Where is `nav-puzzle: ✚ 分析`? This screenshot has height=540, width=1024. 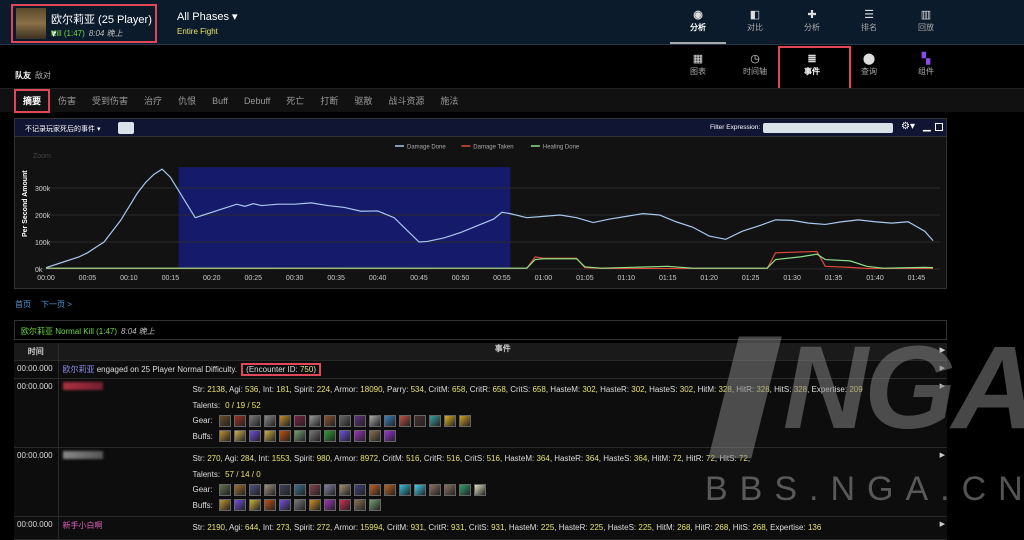 nav-puzzle: ✚ 分析 is located at coordinates (812, 20).